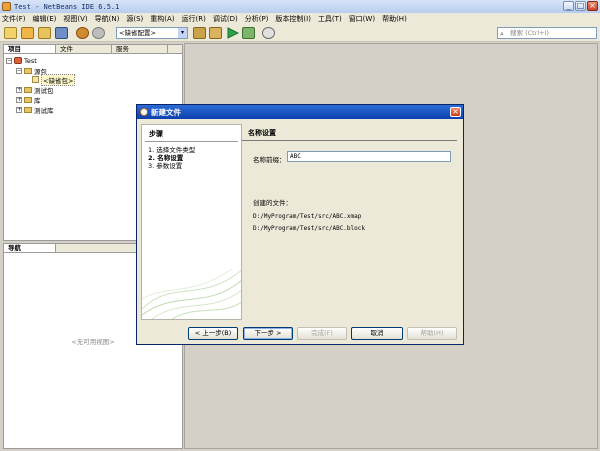 This screenshot has height=451, width=600. What do you see at coordinates (137, 33) in the screenshot?
I see `configuration-value: <缺省配置>` at bounding box center [137, 33].